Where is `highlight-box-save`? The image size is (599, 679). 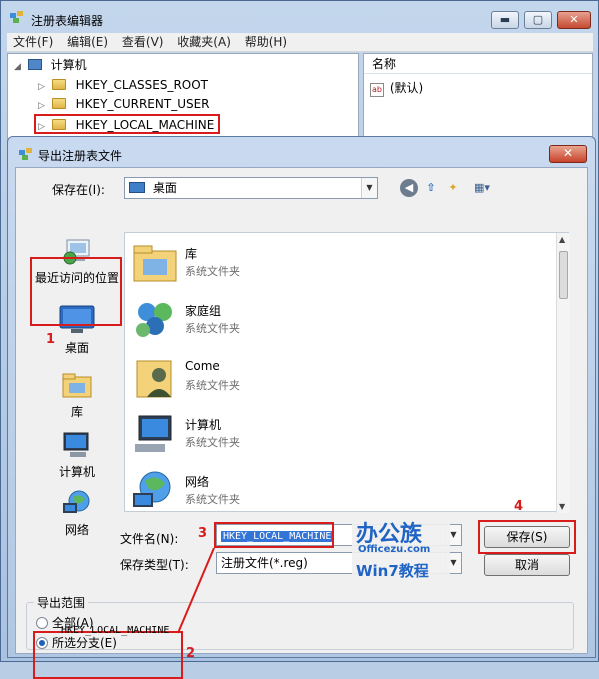 highlight-box-save is located at coordinates (527, 537).